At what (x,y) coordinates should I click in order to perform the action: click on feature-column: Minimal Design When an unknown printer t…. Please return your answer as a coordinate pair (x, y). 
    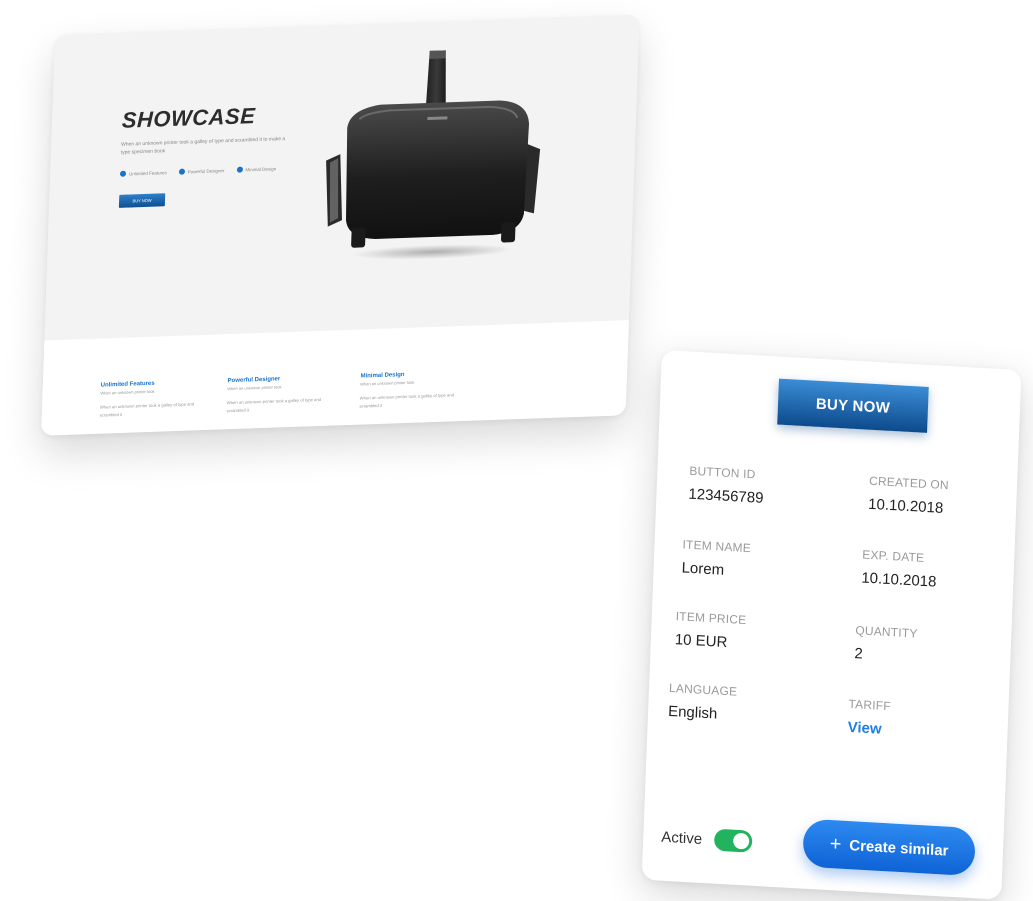
    Looking at the image, I should click on (414, 390).